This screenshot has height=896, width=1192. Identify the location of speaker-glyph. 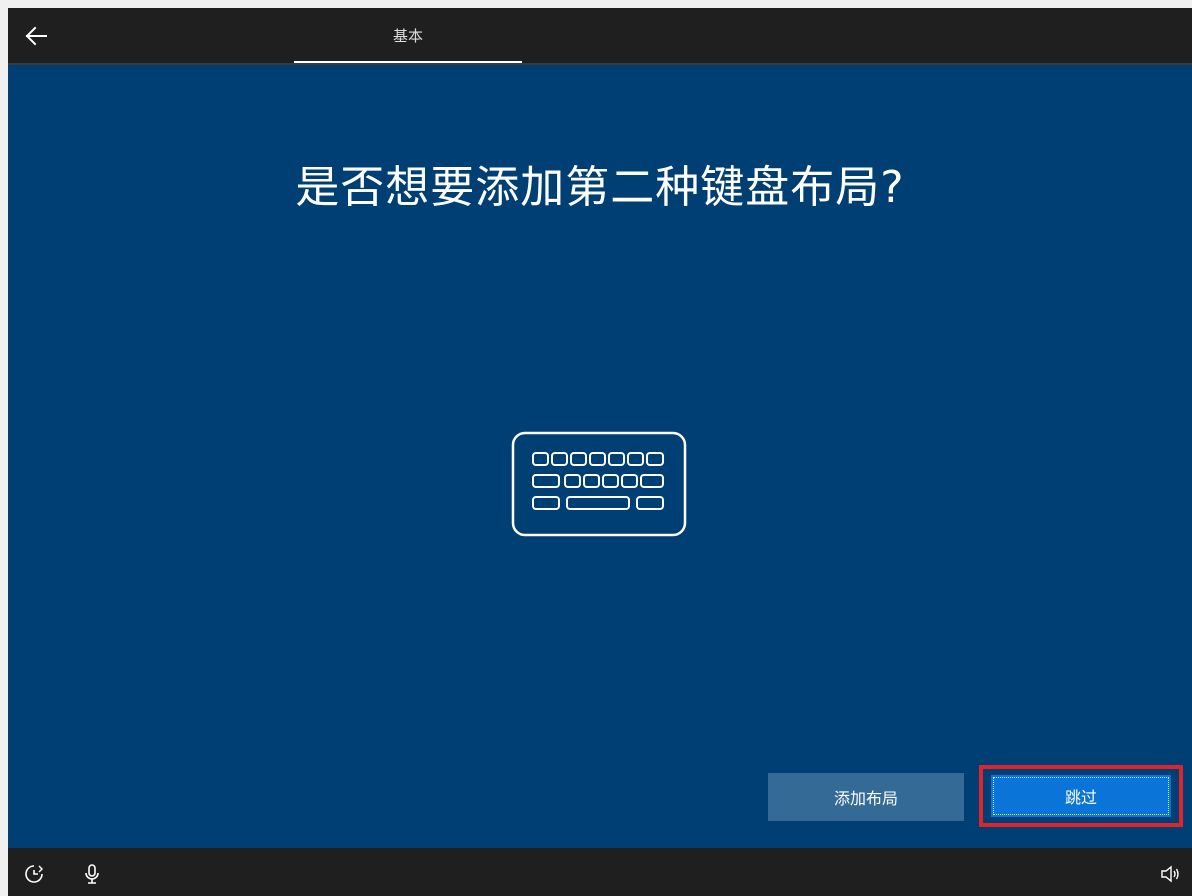
(1170, 874).